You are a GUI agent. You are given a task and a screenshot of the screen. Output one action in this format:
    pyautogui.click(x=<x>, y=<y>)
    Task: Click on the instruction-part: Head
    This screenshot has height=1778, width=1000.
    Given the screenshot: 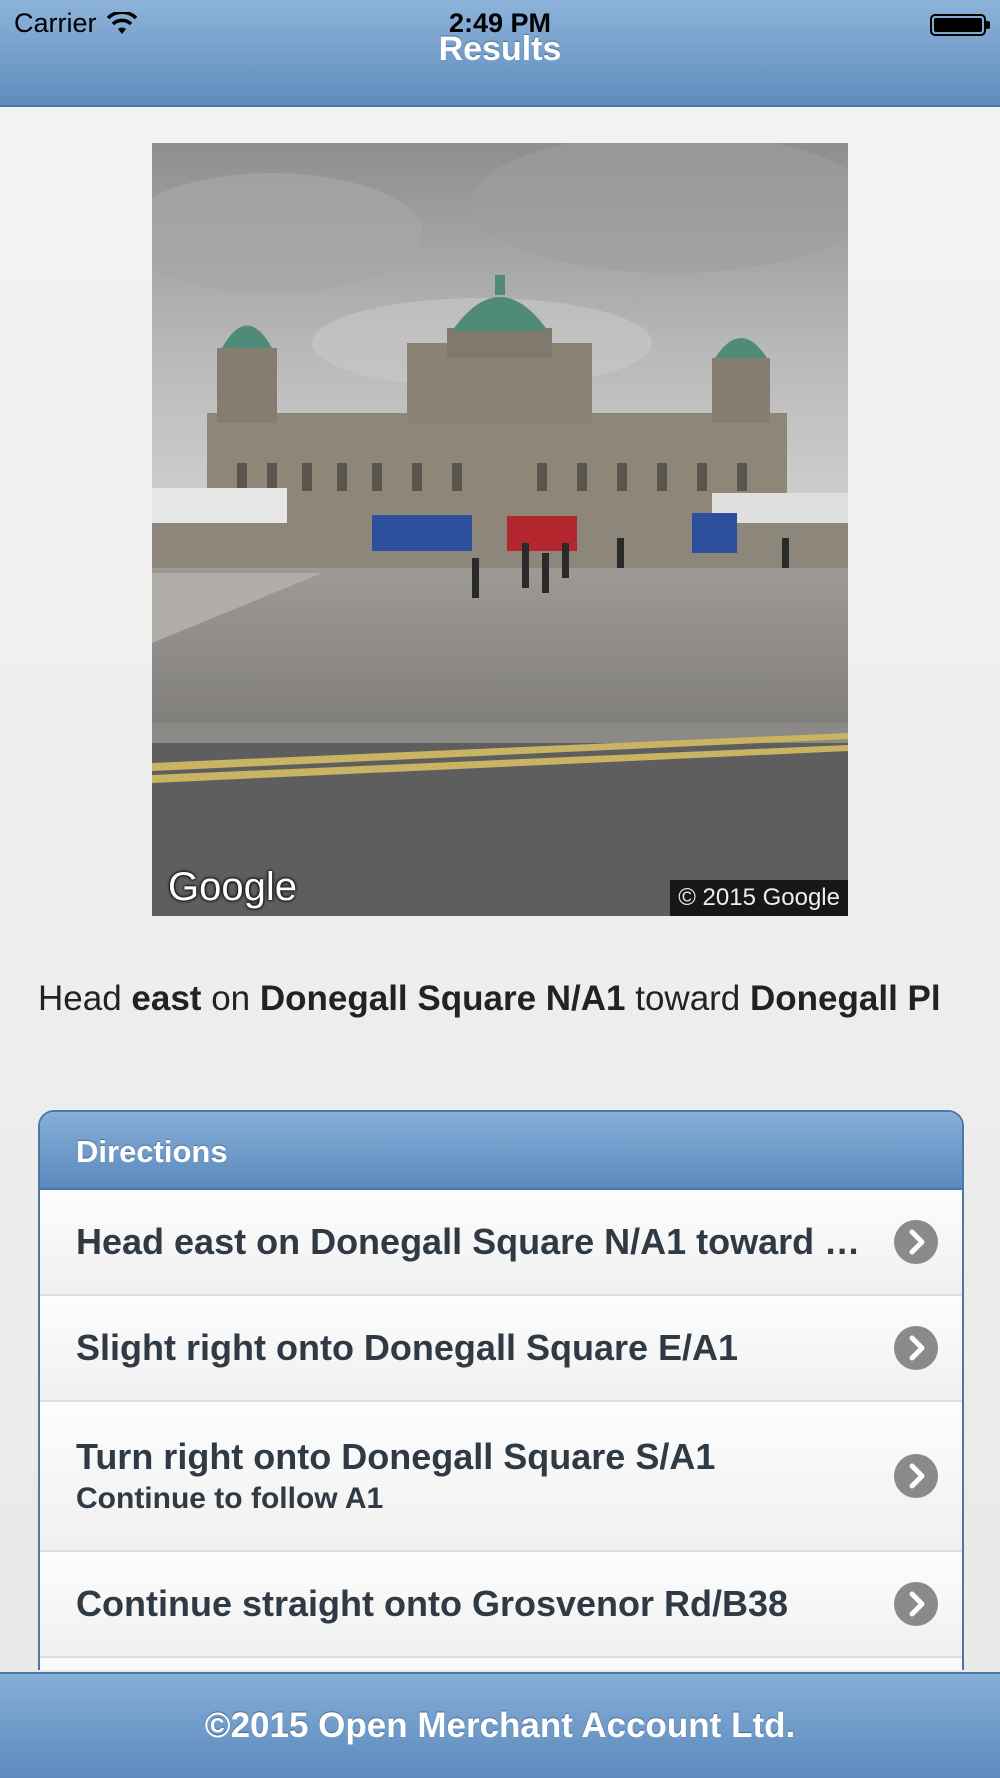 What is the action you would take?
    pyautogui.click(x=85, y=998)
    